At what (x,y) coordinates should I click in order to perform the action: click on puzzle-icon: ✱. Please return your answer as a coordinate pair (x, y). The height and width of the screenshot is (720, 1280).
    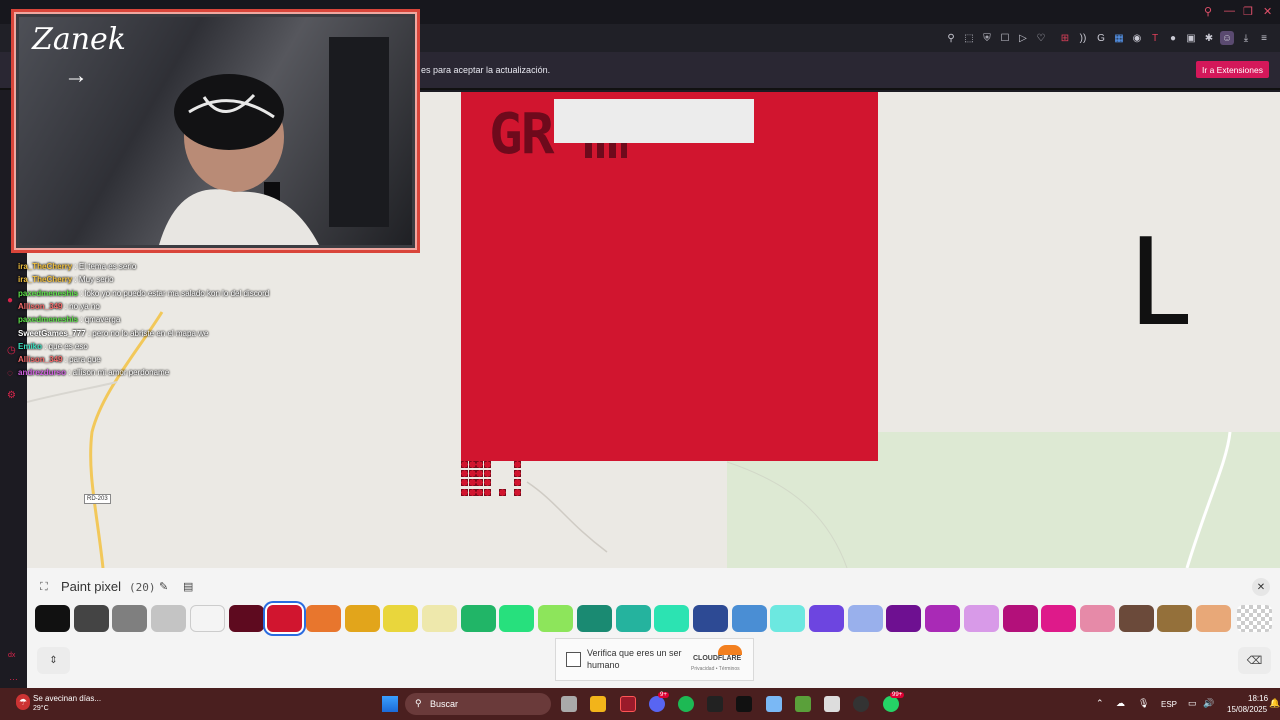
    Looking at the image, I should click on (1209, 38).